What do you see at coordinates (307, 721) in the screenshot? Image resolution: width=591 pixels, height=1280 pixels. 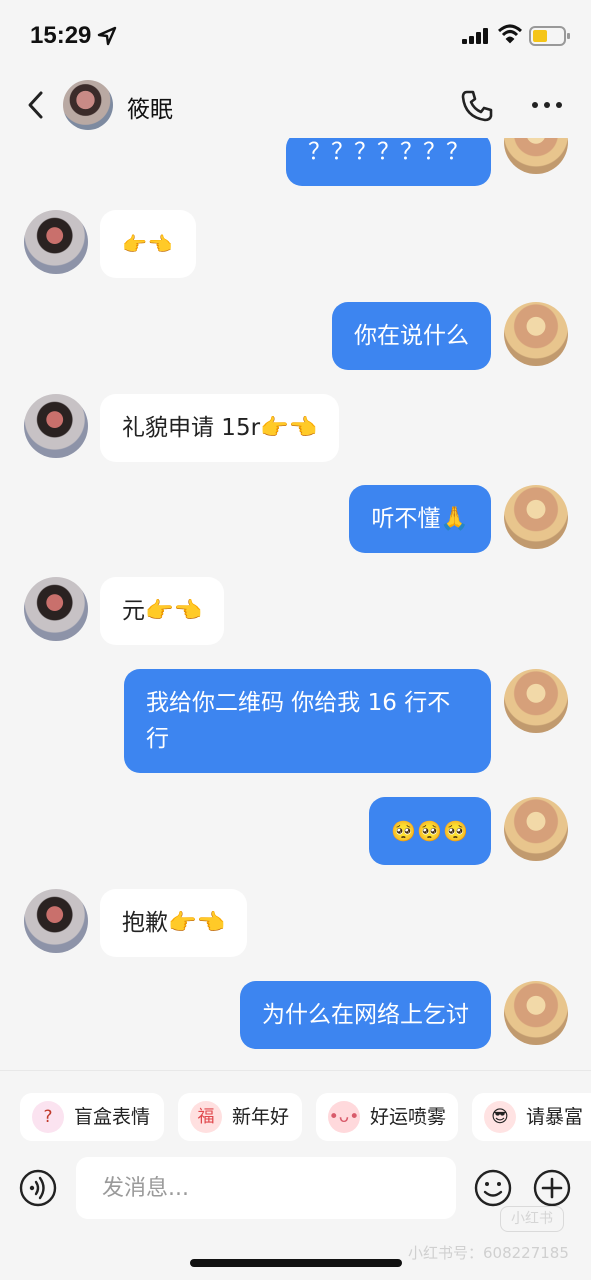 I see `outgoing-bubble: 我给你二维码 你给我 16 行不行` at bounding box center [307, 721].